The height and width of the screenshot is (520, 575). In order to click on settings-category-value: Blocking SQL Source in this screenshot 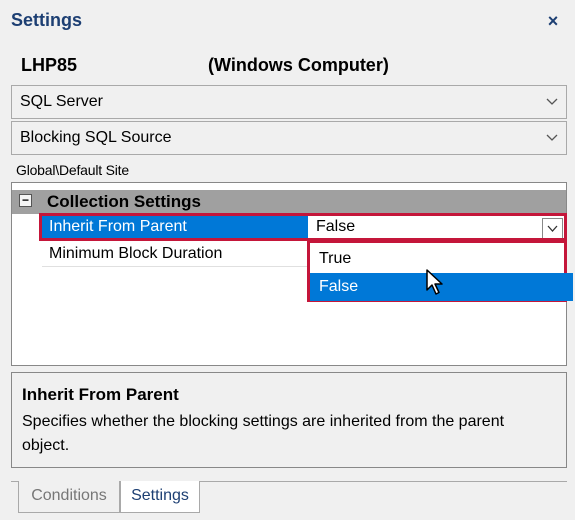, I will do `click(96, 137)`.